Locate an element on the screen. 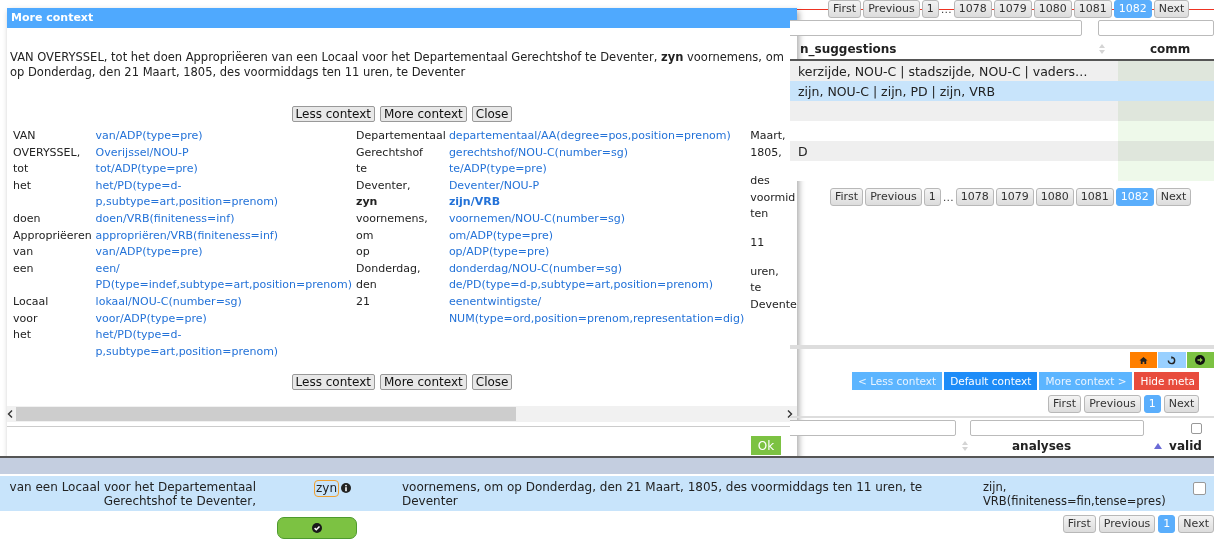  analysis-cell-text: zijn, VRB(finiteness=fin,tense=pres) is located at coordinates (1074, 494).